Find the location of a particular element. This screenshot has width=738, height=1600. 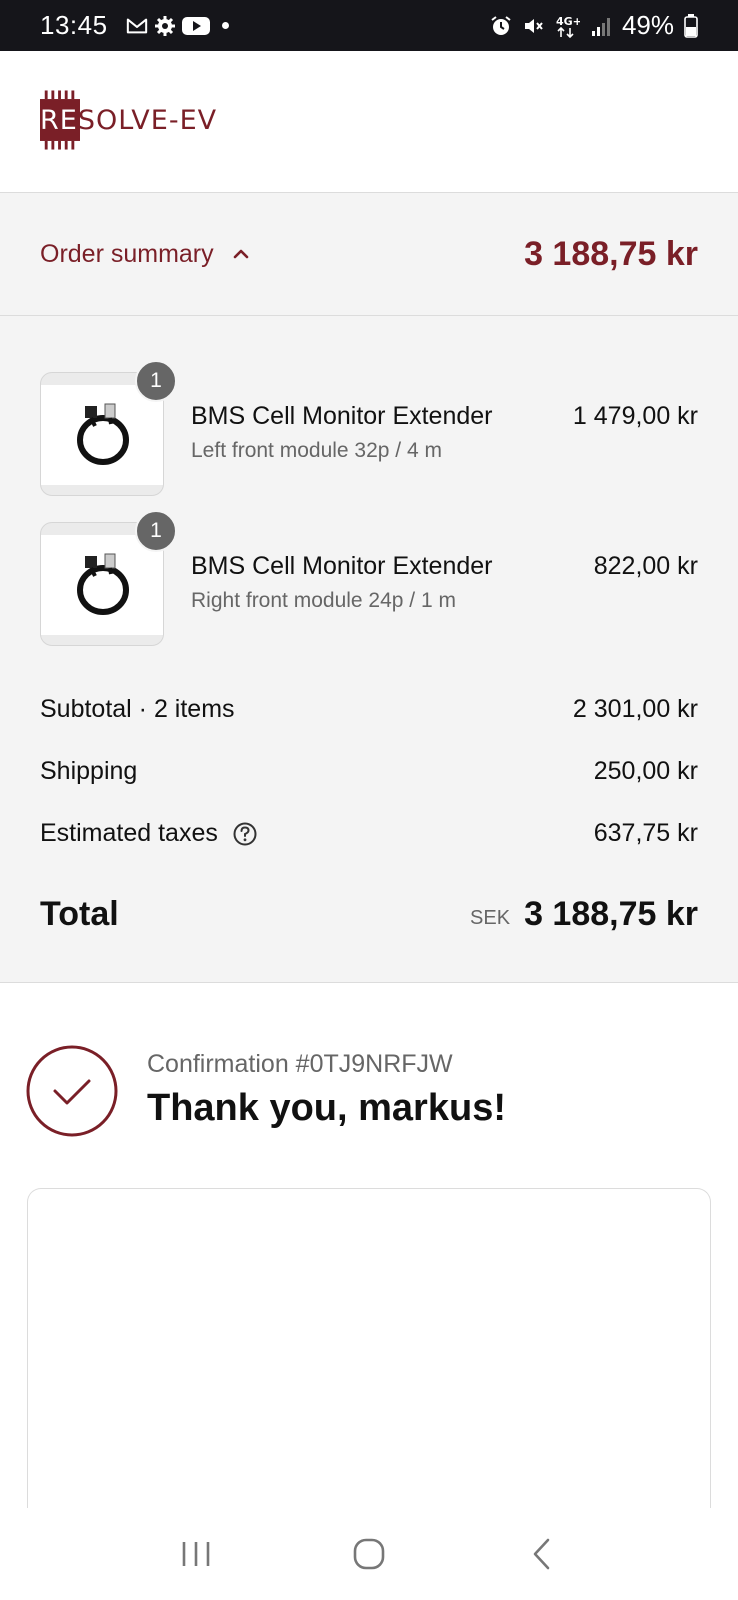

order-summary-total: 3 188,75 kr is located at coordinates (611, 253).